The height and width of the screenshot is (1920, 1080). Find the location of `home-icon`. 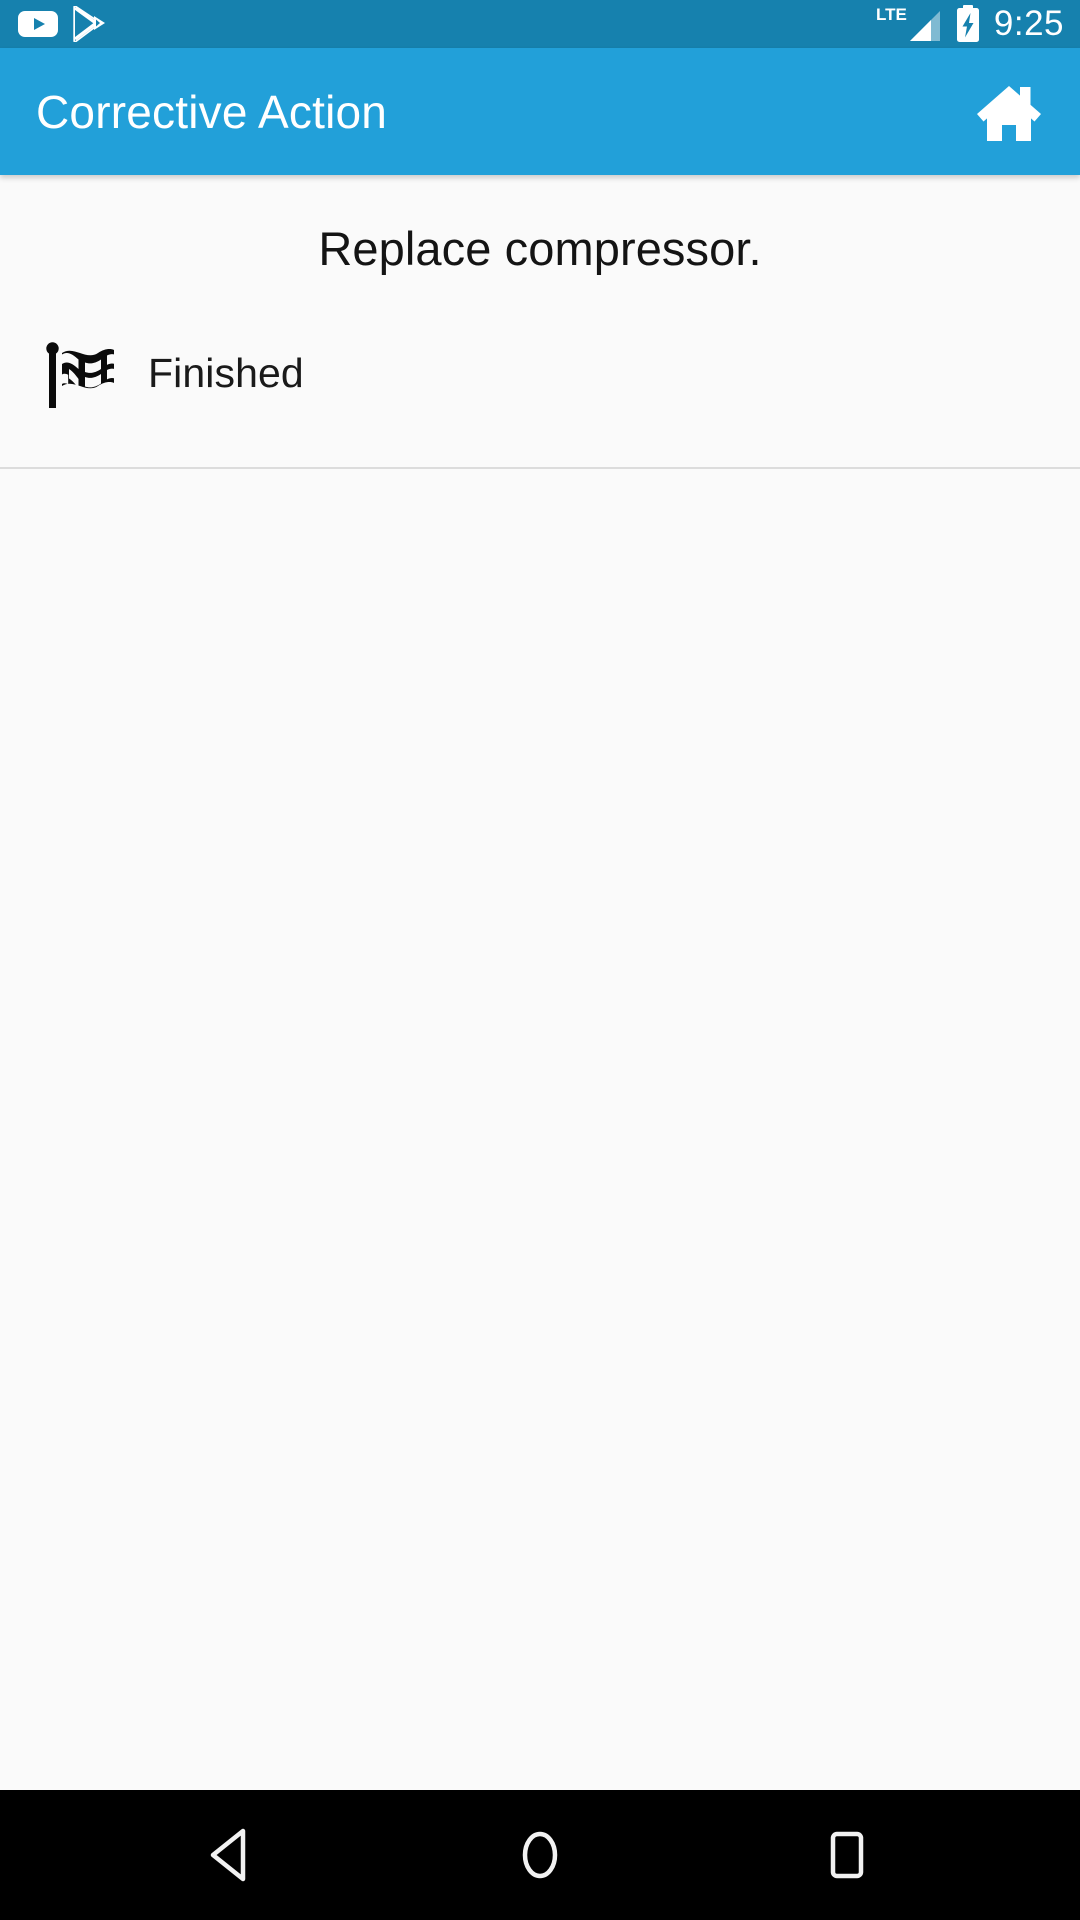

home-icon is located at coordinates (1009, 112).